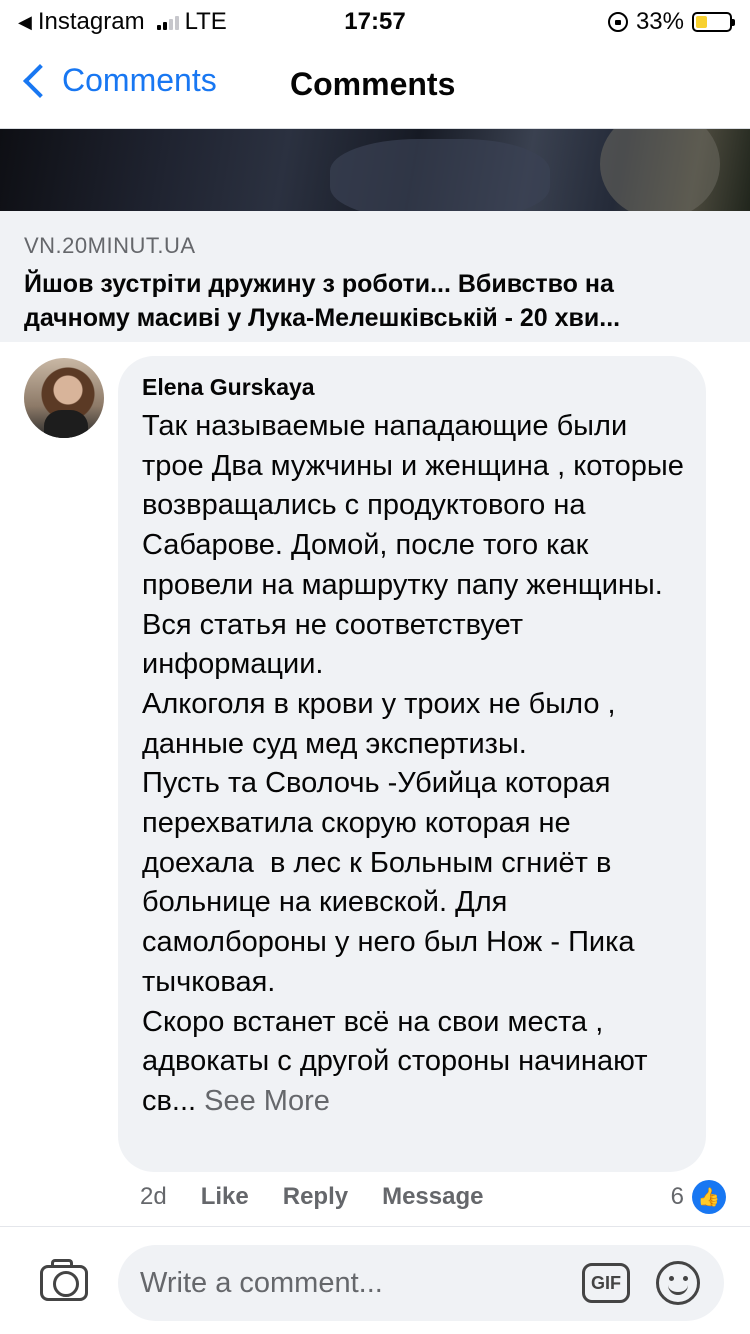  What do you see at coordinates (701, 22) in the screenshot?
I see `battery-fill` at bounding box center [701, 22].